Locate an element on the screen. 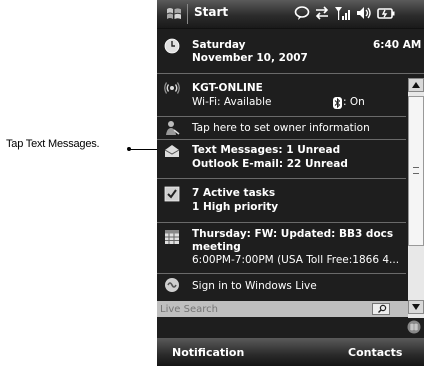  arrow-up-icon is located at coordinates (416, 85).